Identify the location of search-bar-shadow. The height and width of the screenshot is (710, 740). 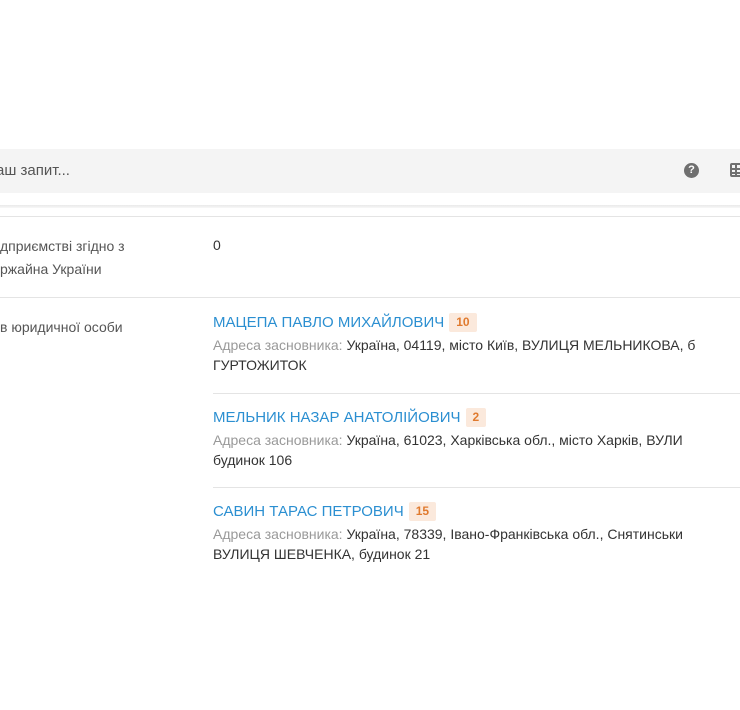
(370, 206).